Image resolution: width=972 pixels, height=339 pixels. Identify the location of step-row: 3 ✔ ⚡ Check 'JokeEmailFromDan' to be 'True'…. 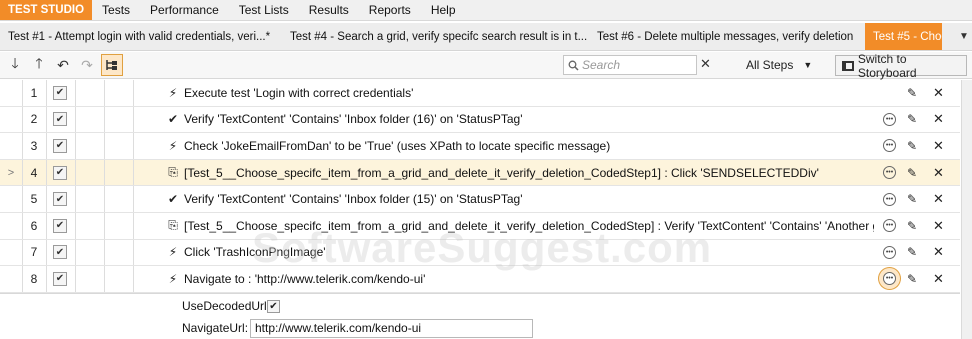
(480, 146).